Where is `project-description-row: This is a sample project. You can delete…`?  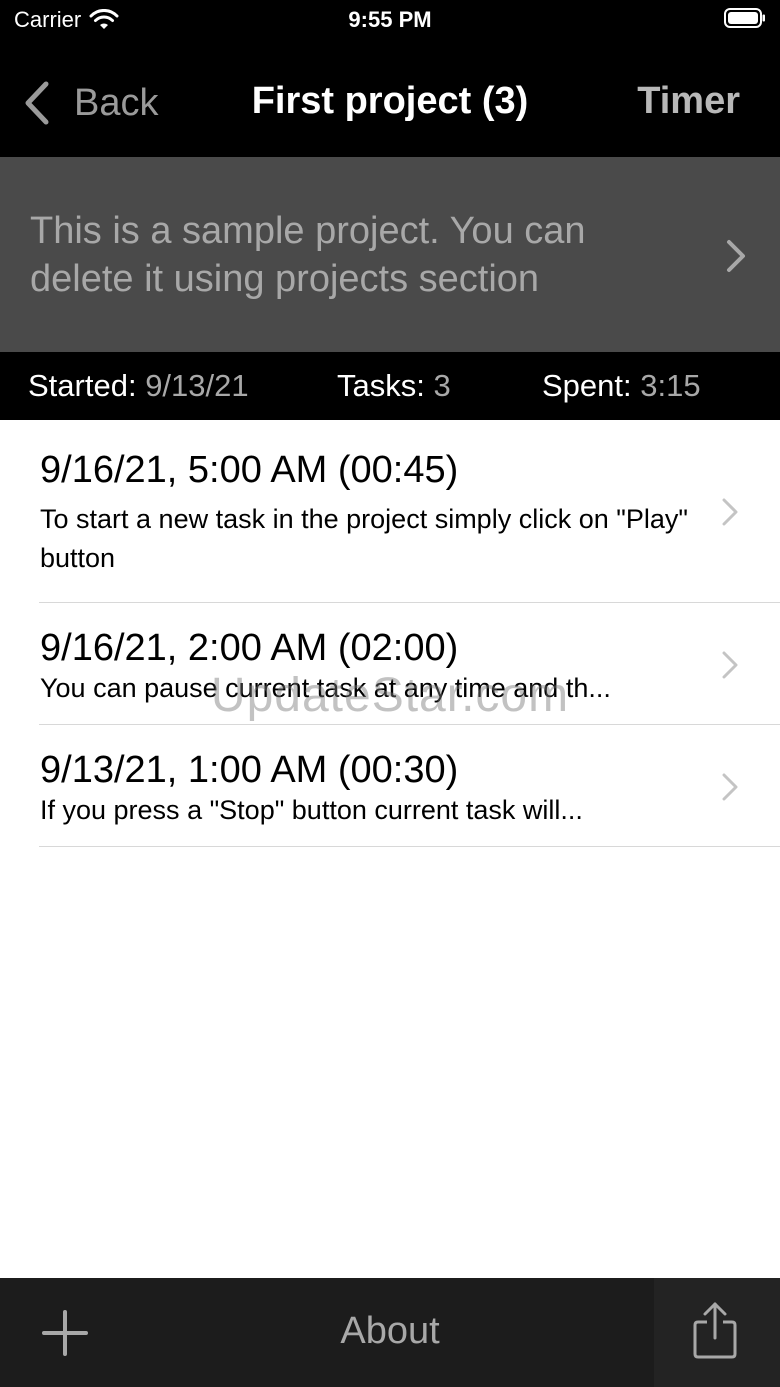
project-description-row: This is a sample project. You can delete… is located at coordinates (390, 254).